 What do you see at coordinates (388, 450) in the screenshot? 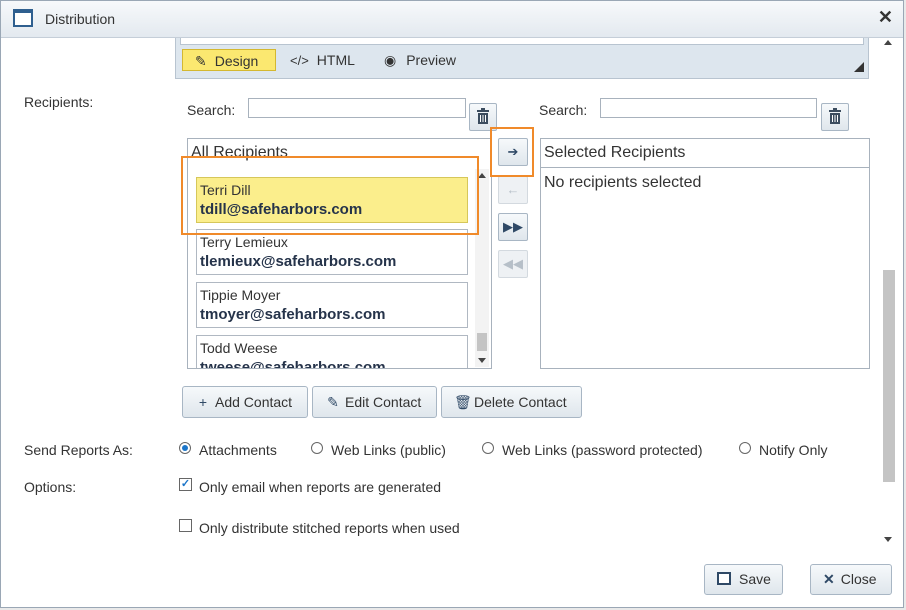
I see `radio-web-links-public-label: Web Links (public)` at bounding box center [388, 450].